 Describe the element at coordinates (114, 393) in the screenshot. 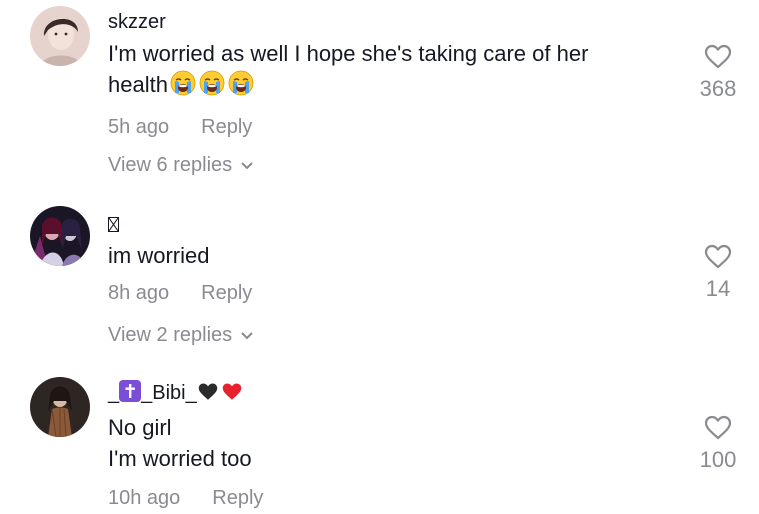

I see `username-fragment: _` at that location.